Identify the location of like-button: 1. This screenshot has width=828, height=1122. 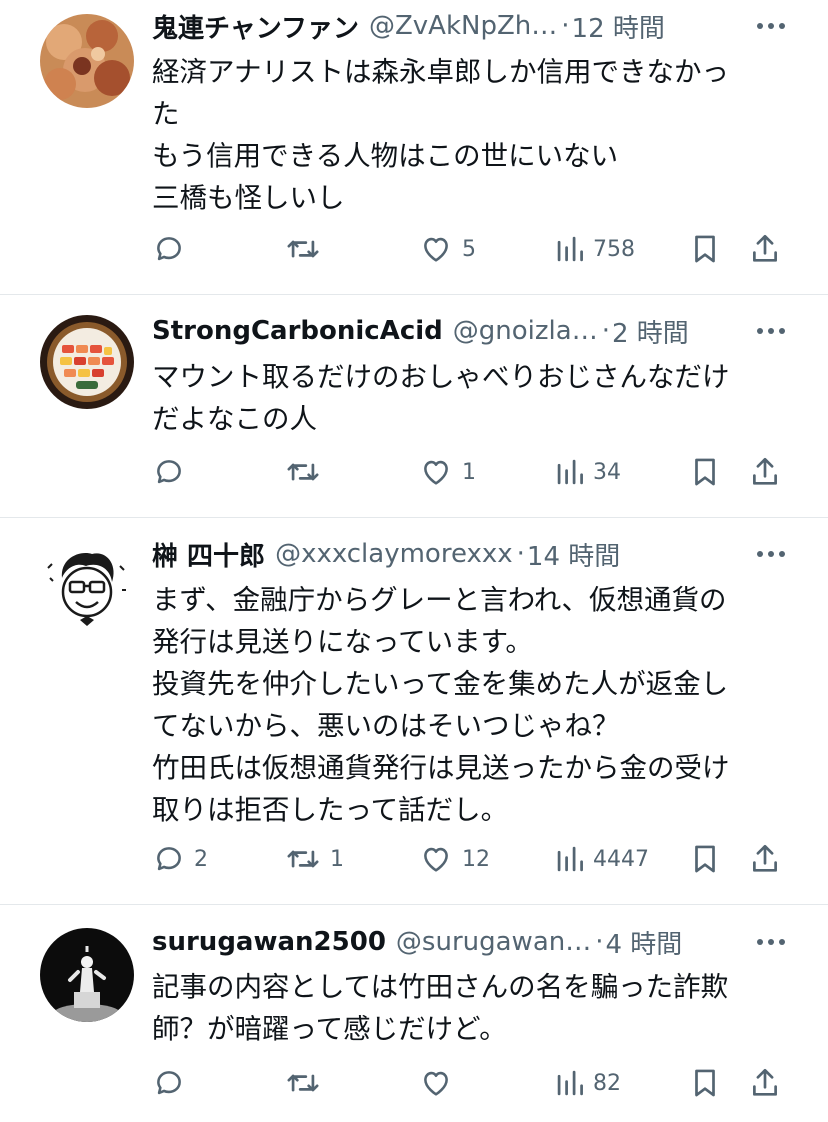
(447, 472).